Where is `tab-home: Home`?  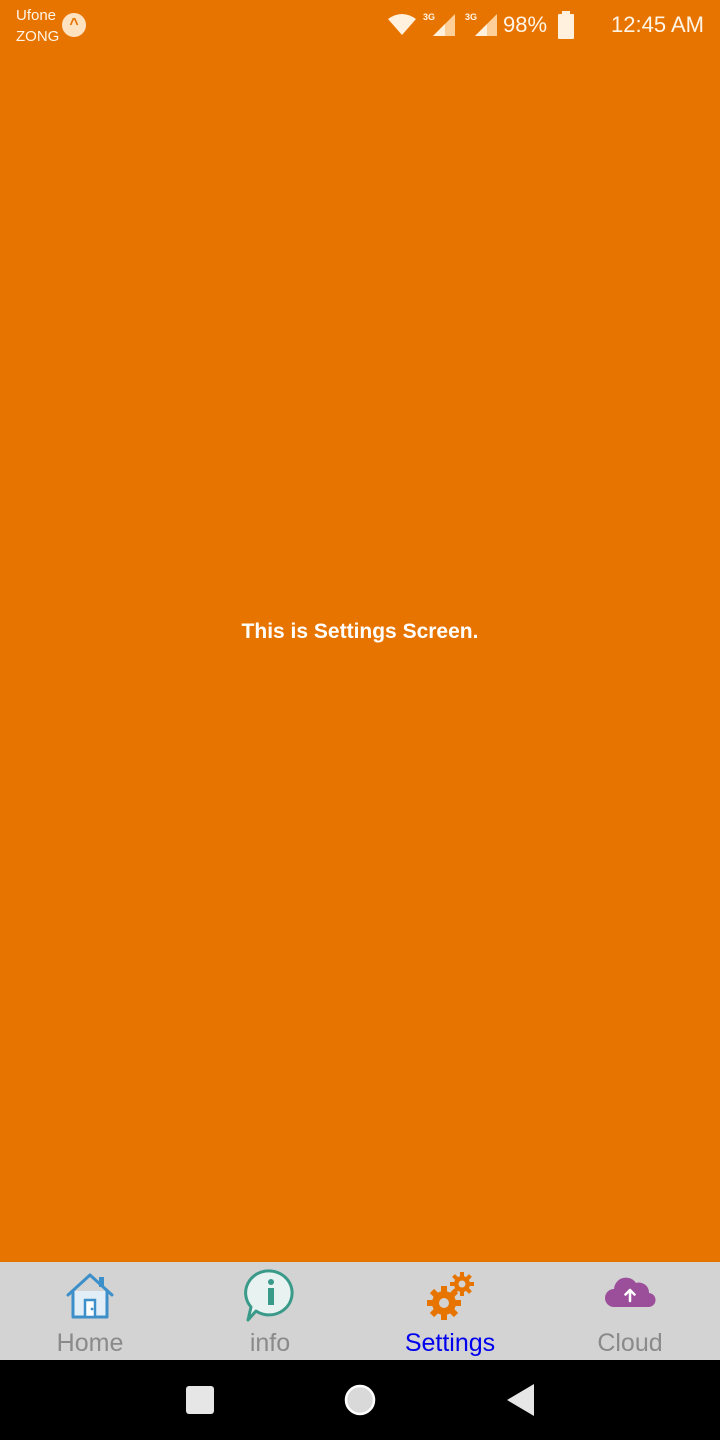 tab-home: Home is located at coordinates (90, 1311).